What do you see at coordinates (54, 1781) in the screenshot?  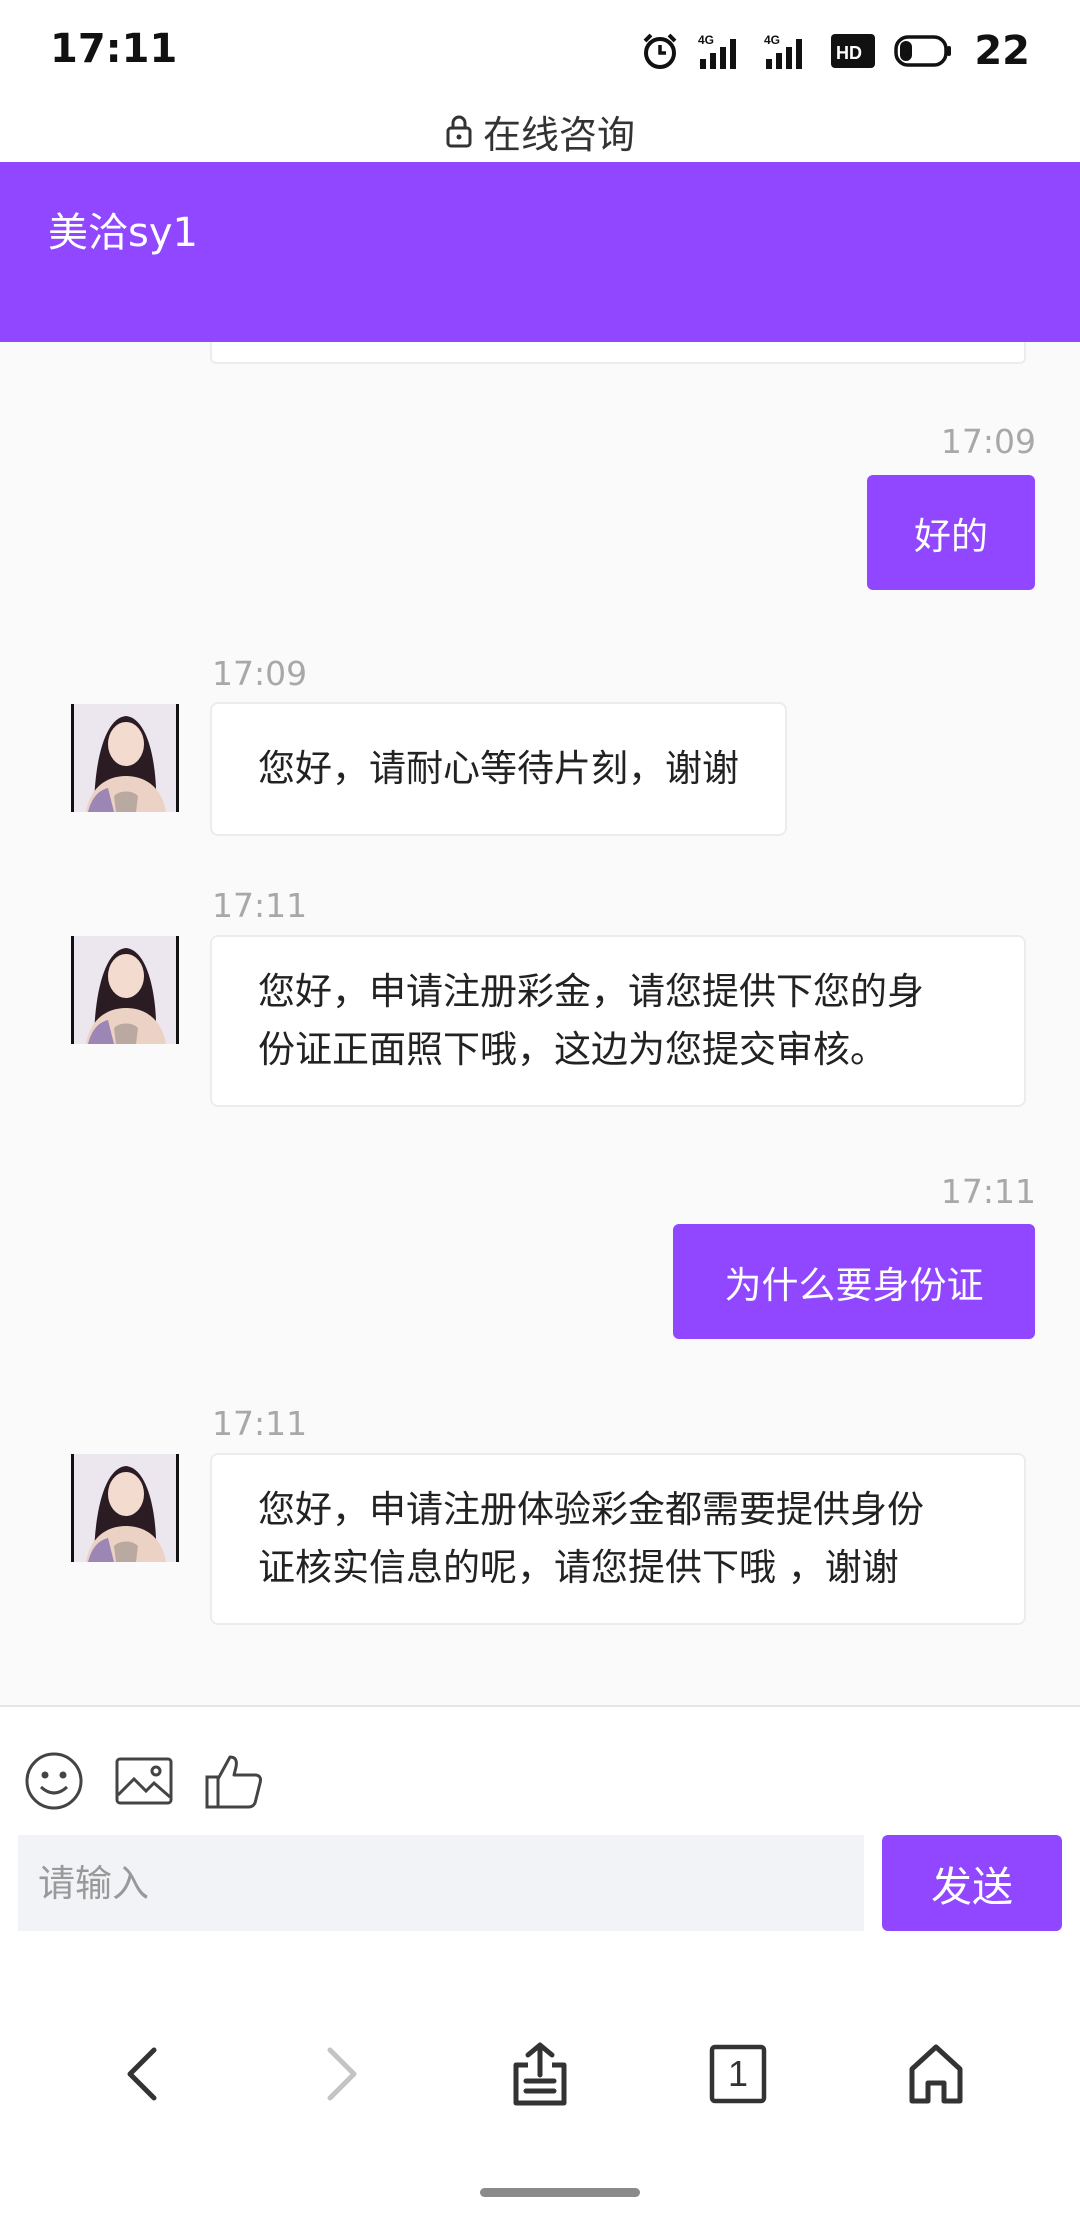 I see `emoji-icon` at bounding box center [54, 1781].